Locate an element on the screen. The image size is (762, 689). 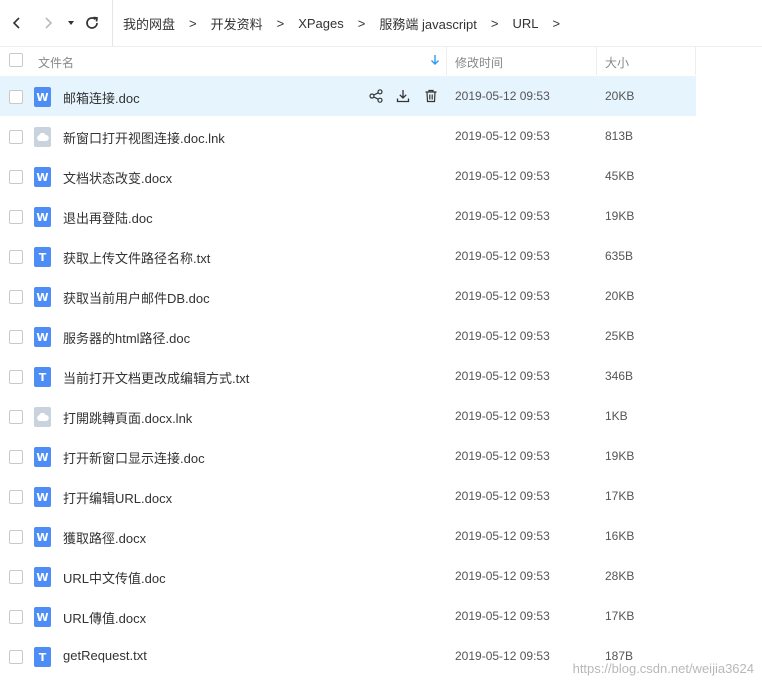
file-row: W 文档状态改变.docx 2019-05-12 09:53 45KB is located at coordinates (348, 176).